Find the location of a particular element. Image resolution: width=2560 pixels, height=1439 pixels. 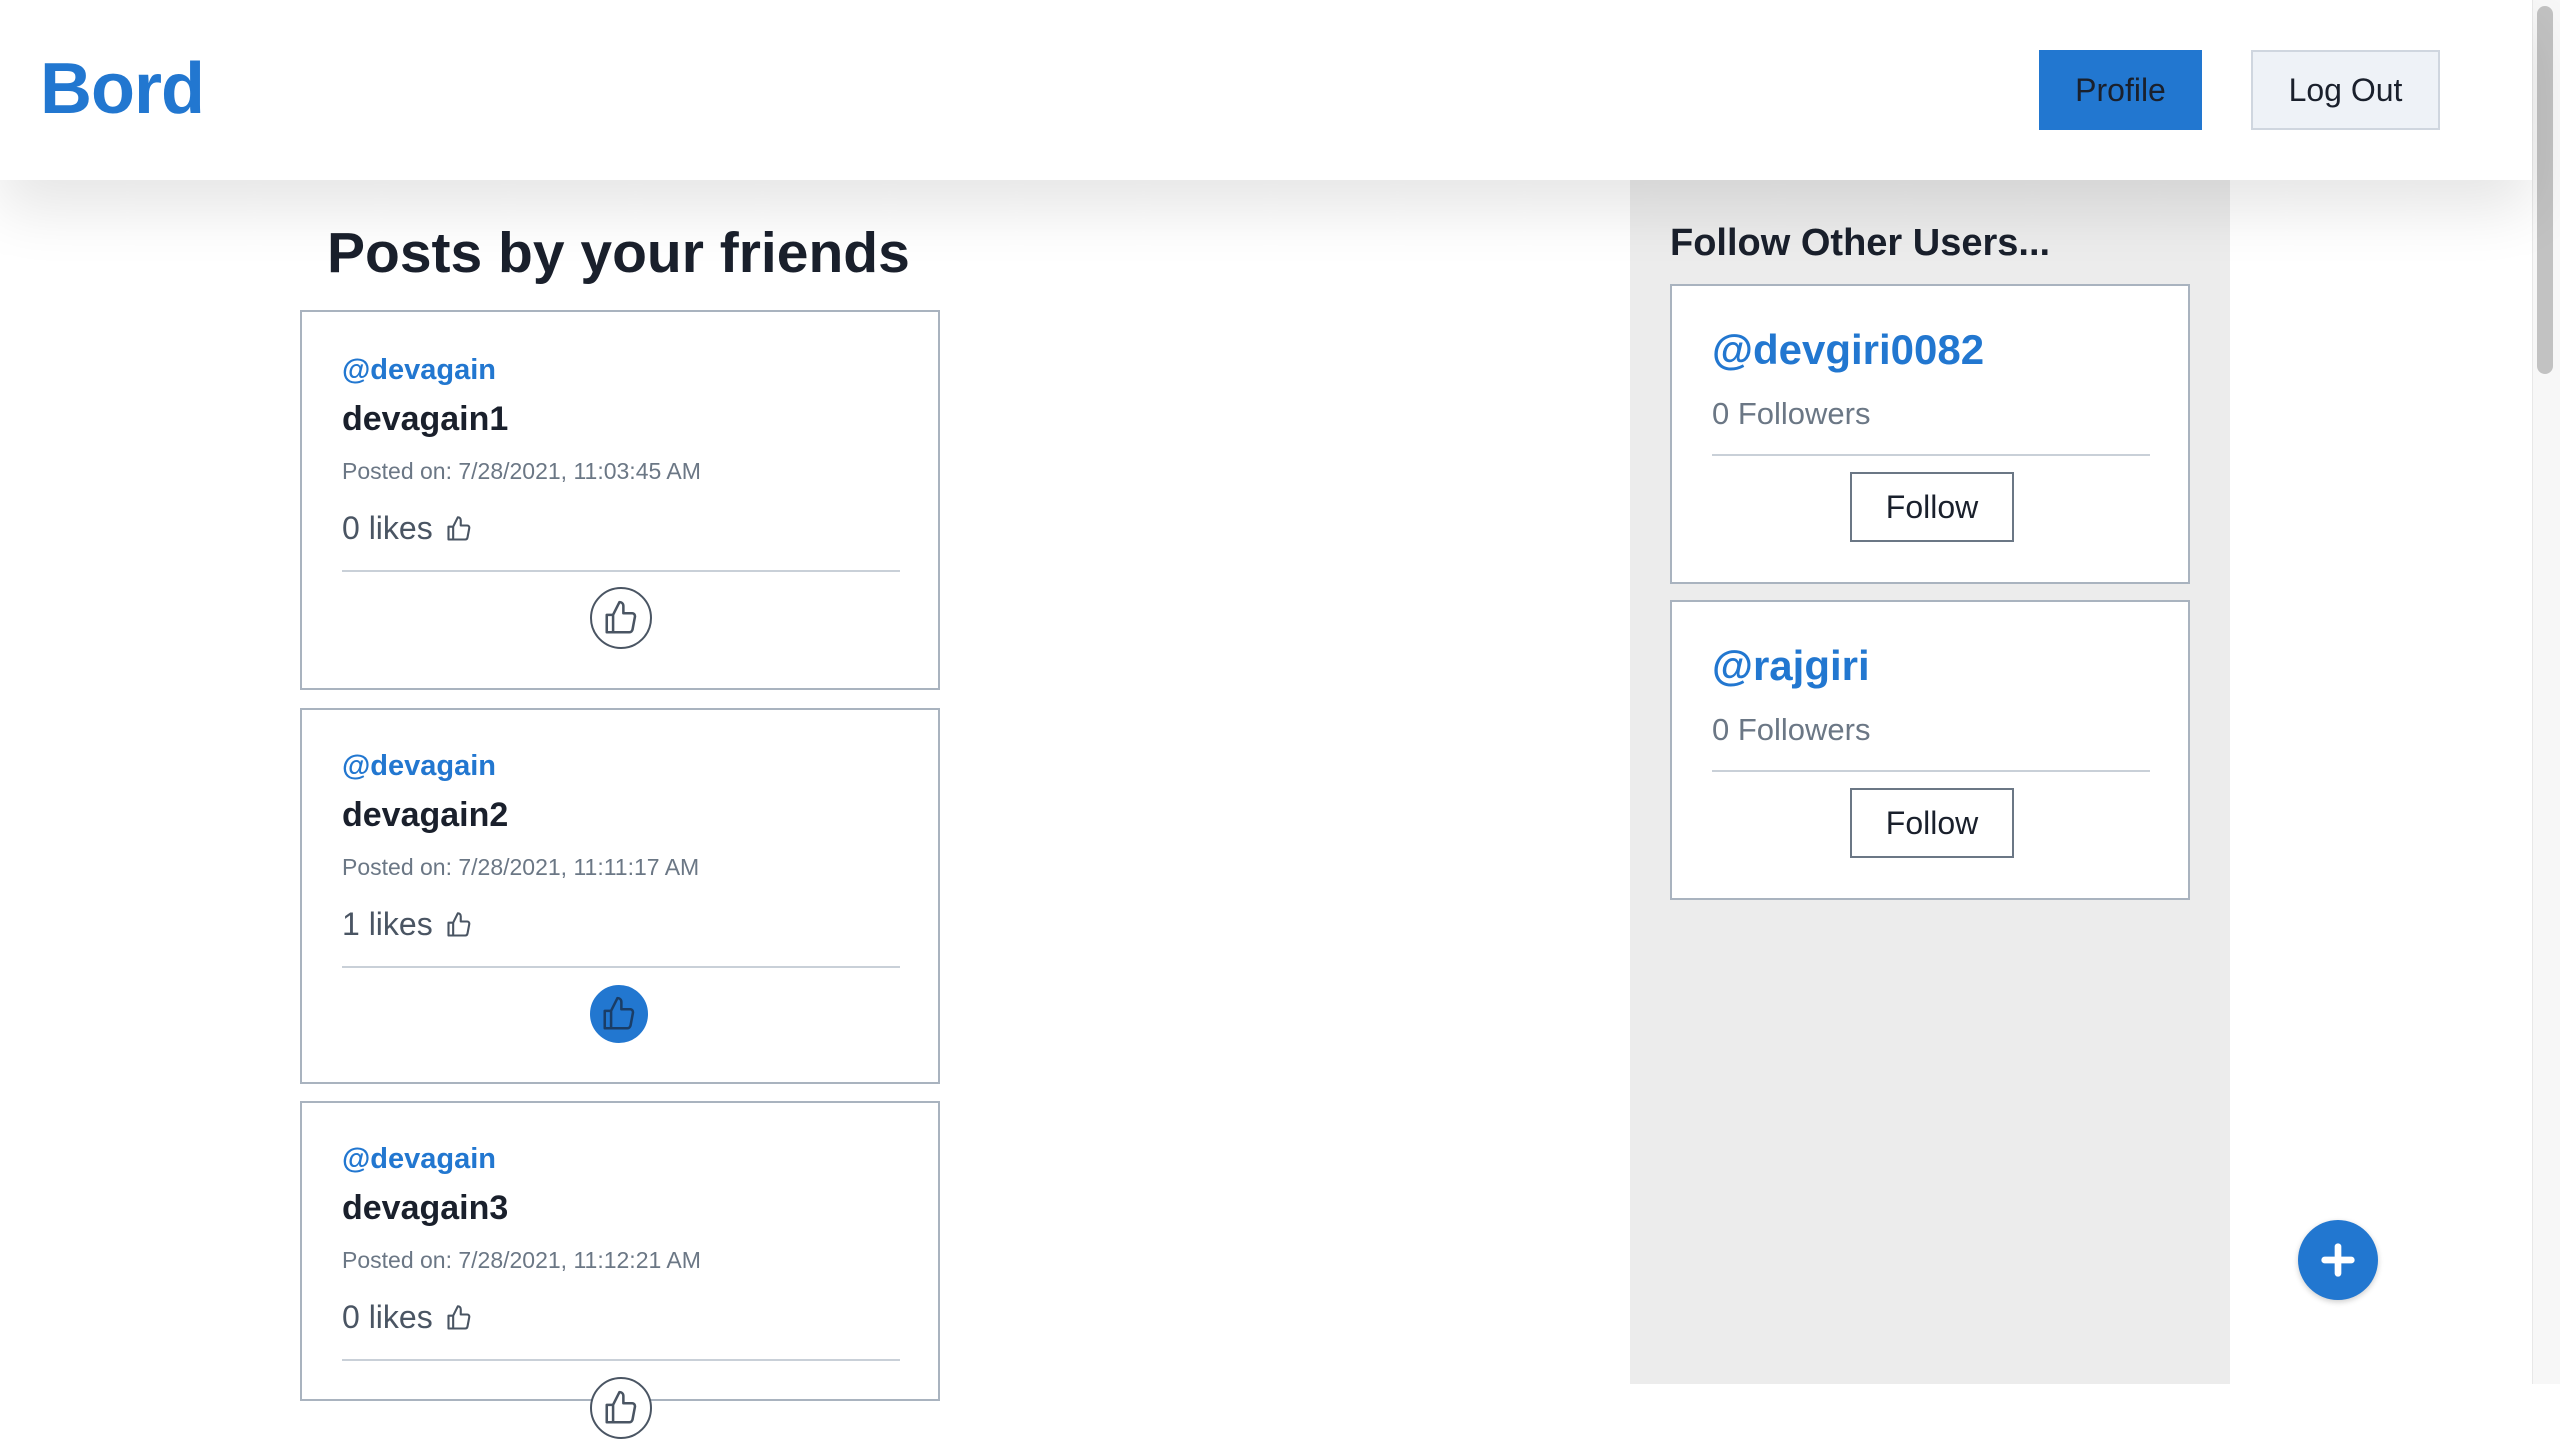

add-post-button is located at coordinates (2338, 1260).